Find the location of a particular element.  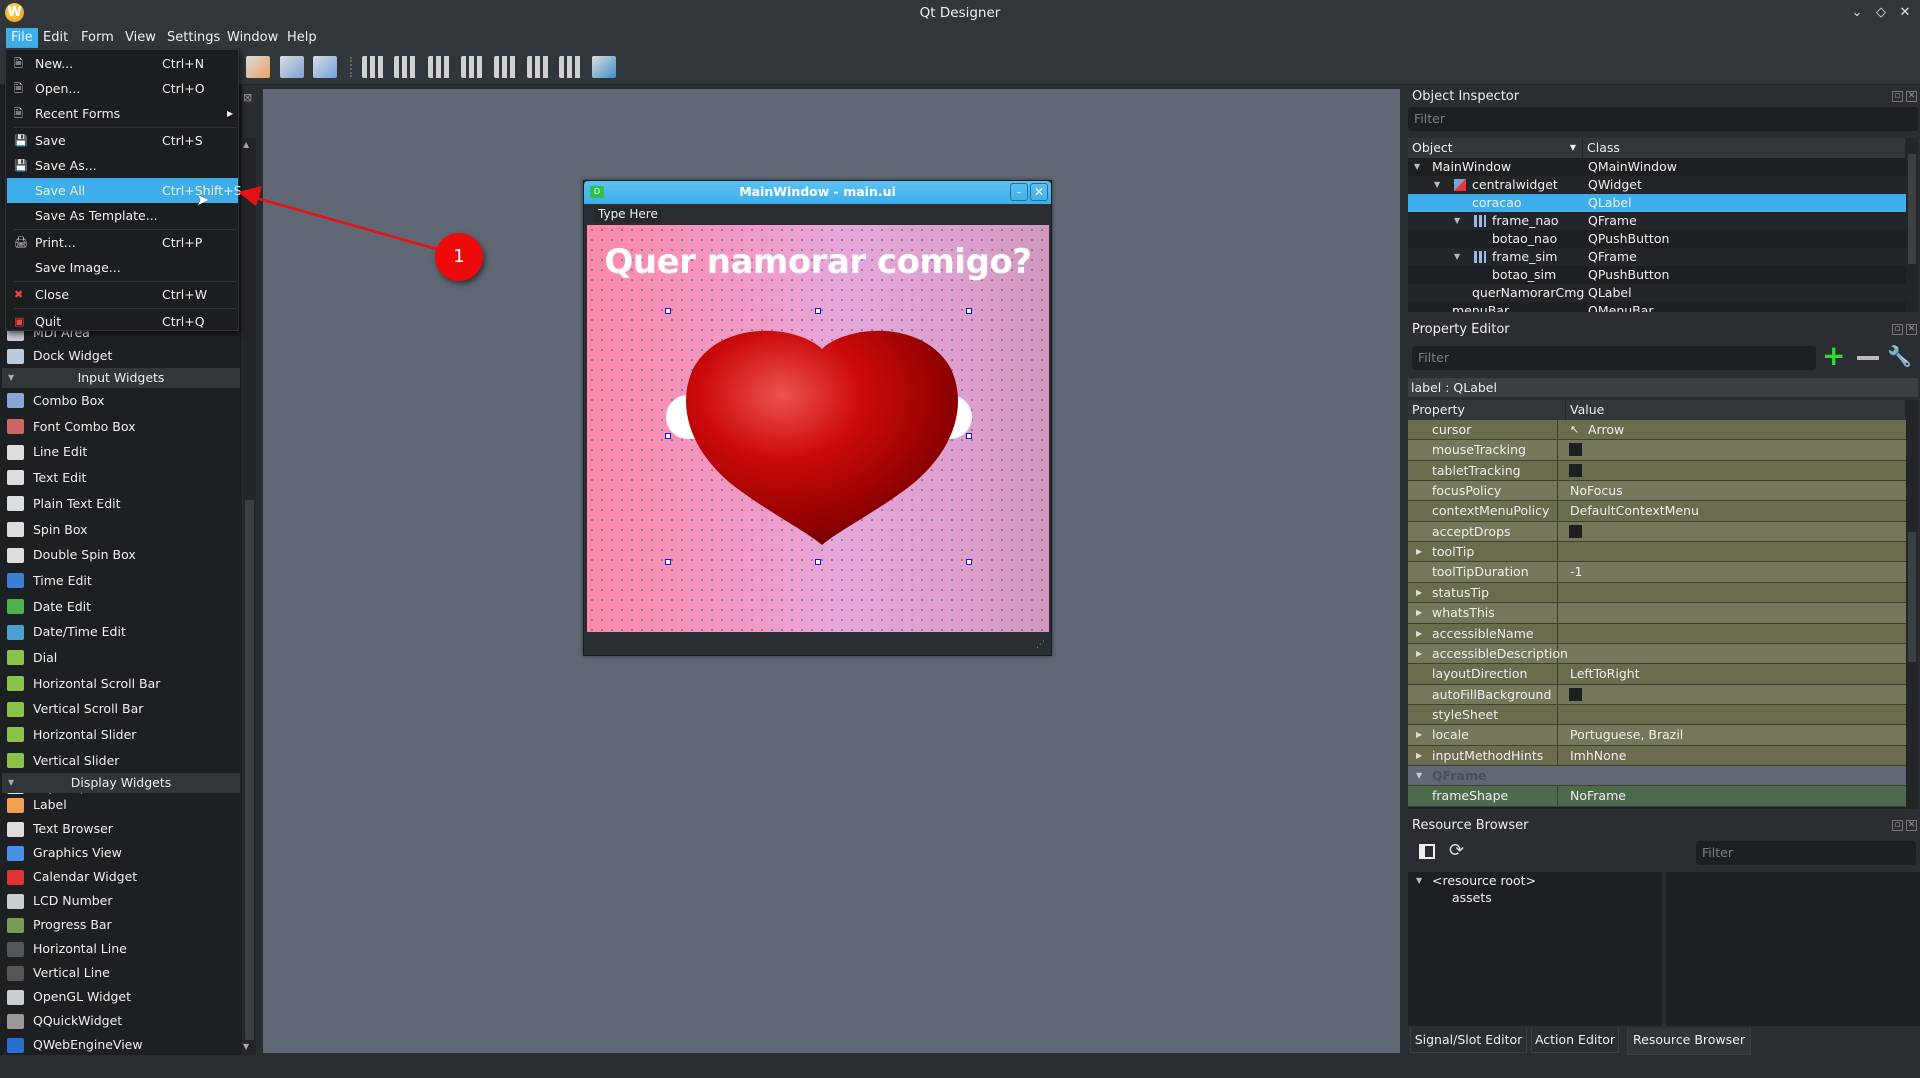

property-value: NoFocus is located at coordinates (1594, 491).